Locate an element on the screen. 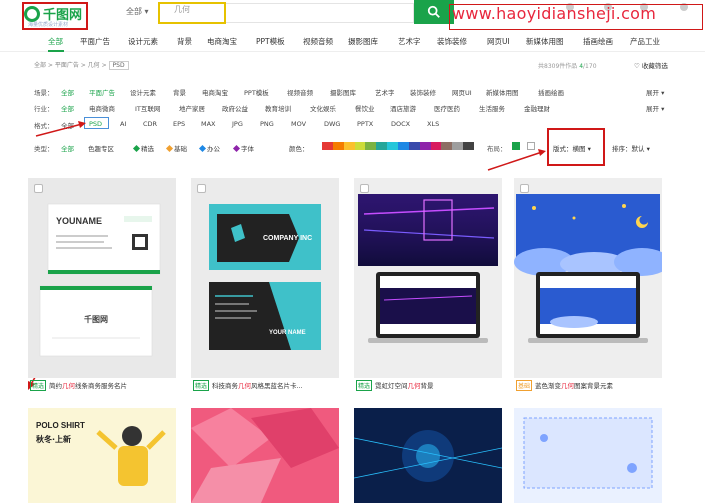 The height and width of the screenshot is (503, 705). breadcrumb: 全部 > 平面广告 > 几何 > PSD is located at coordinates (81, 65).